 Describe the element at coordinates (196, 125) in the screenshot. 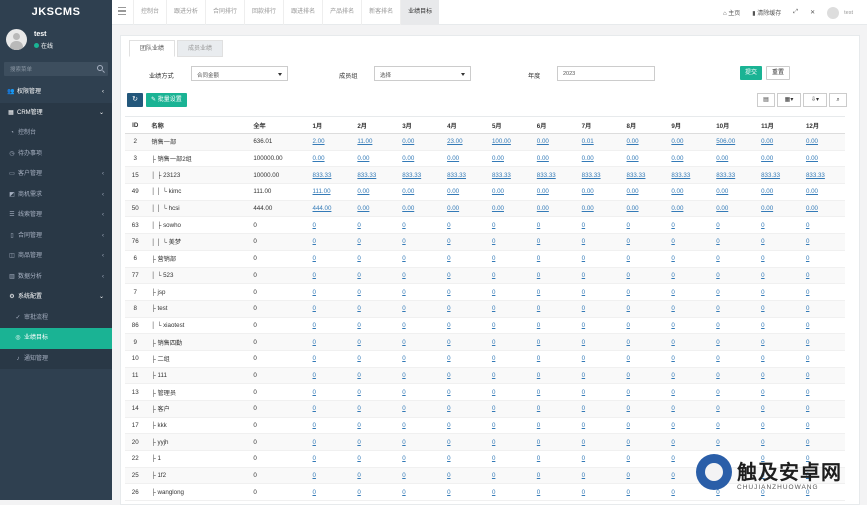

I see `column-header: 名称` at that location.